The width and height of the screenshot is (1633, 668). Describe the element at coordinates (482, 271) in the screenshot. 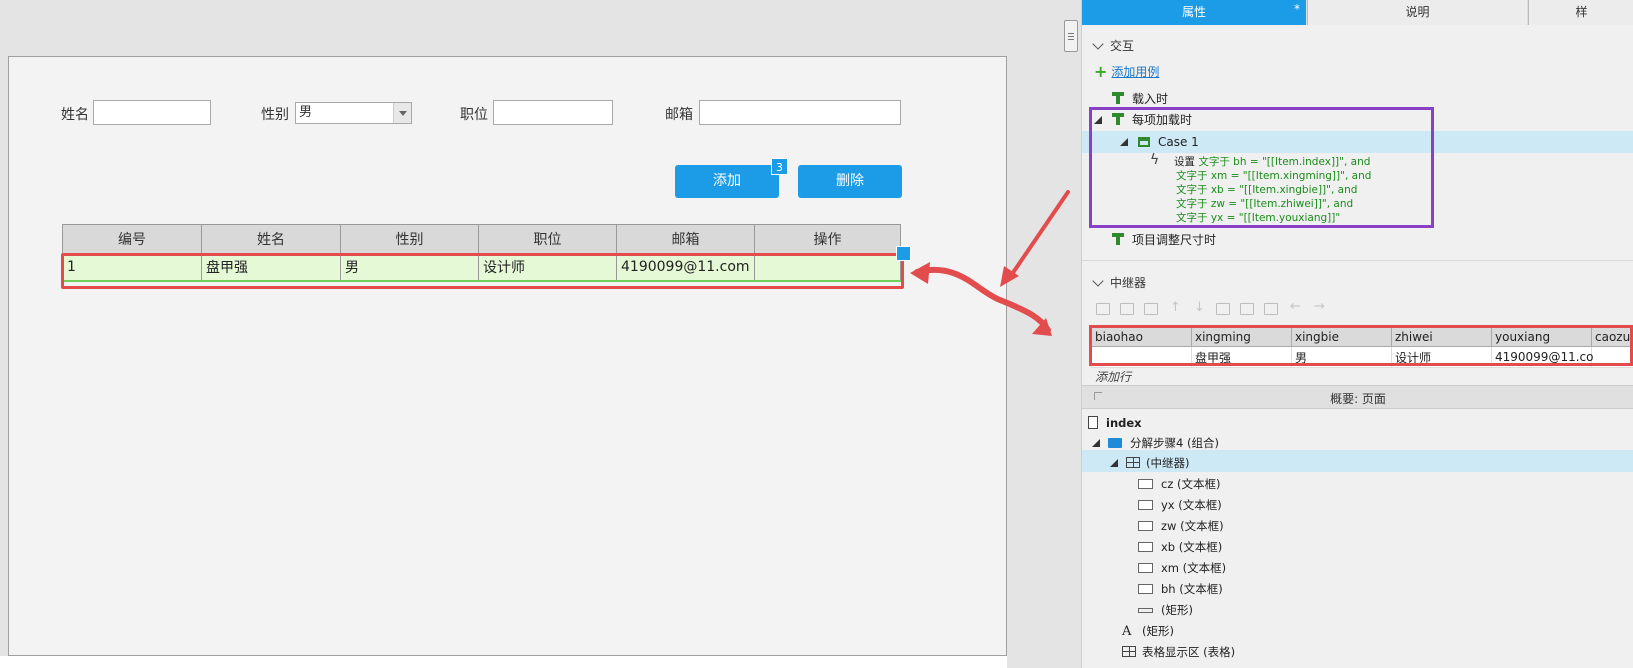

I see `row-highlight-annotation` at that location.